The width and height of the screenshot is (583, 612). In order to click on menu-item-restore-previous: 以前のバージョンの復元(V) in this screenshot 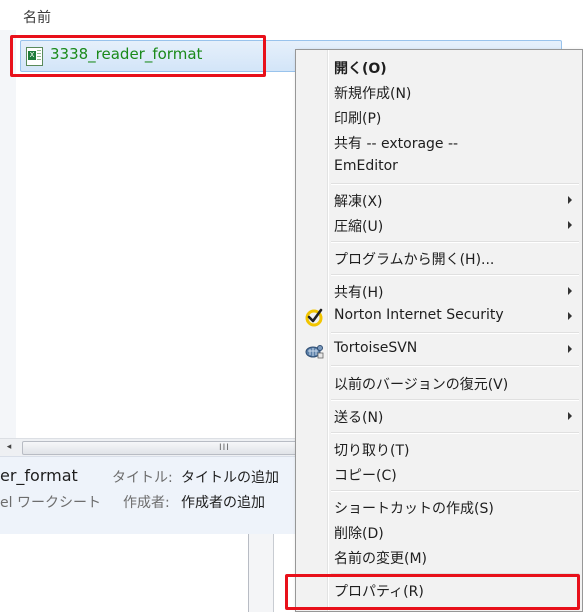, I will do `click(439, 383)`.